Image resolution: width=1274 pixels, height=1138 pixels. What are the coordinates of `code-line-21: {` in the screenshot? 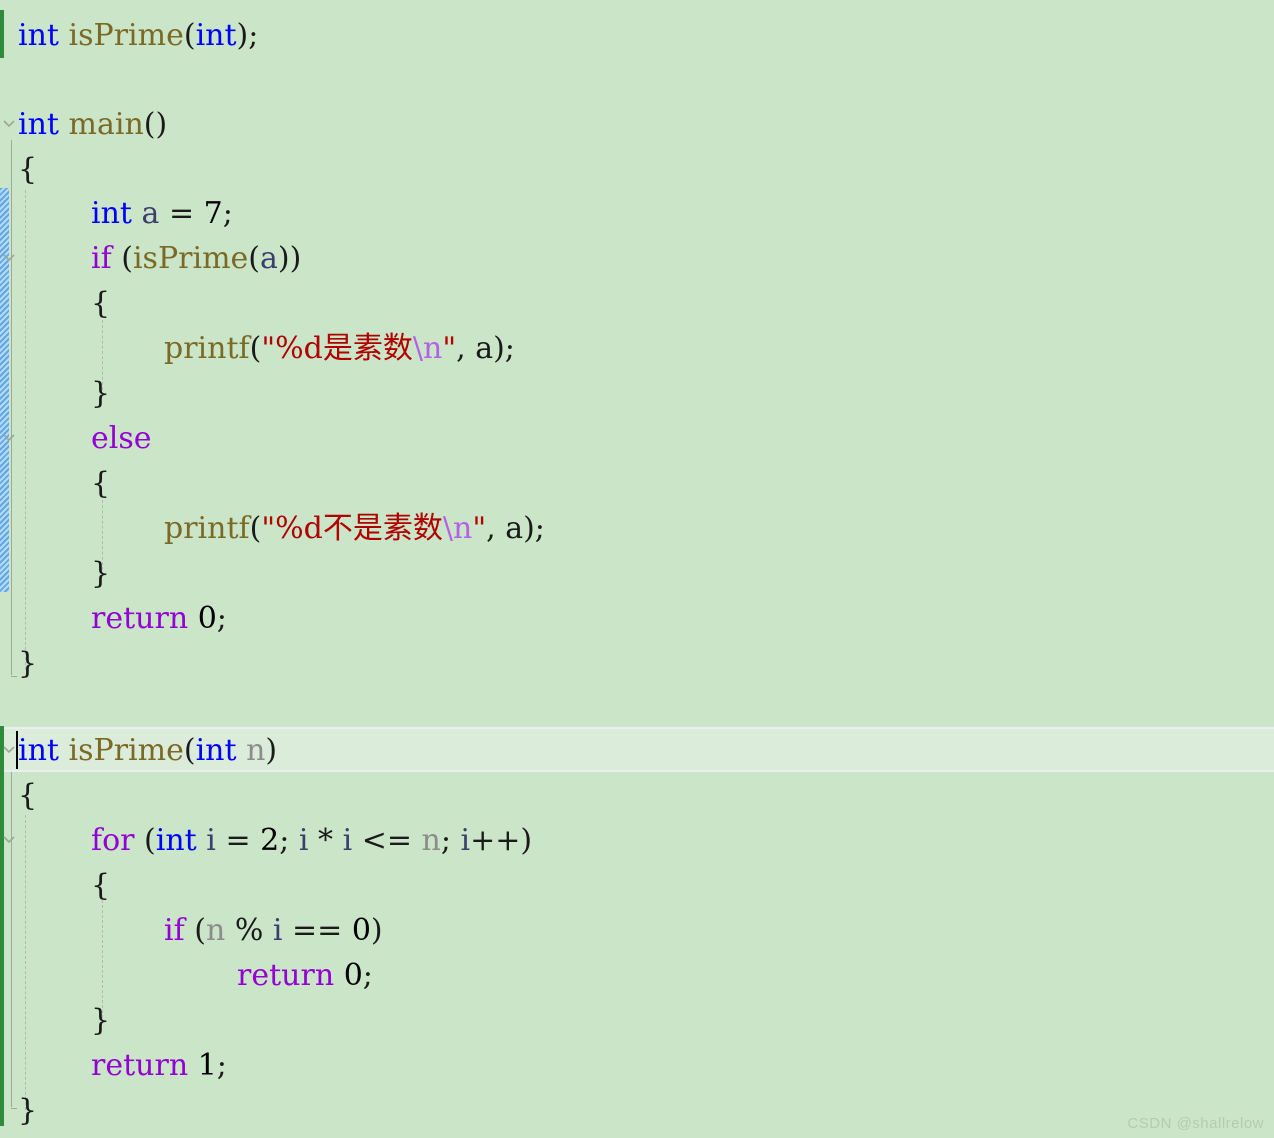 It's located at (100, 885).